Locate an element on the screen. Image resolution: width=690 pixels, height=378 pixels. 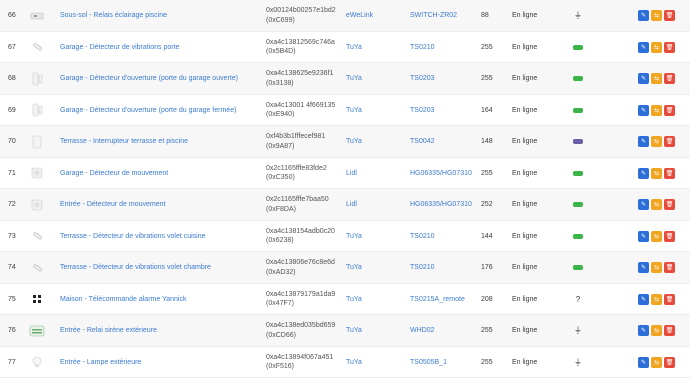
device-address: 0x2c1165fffe83fde2 (0xC350) is located at coordinates (306, 173).